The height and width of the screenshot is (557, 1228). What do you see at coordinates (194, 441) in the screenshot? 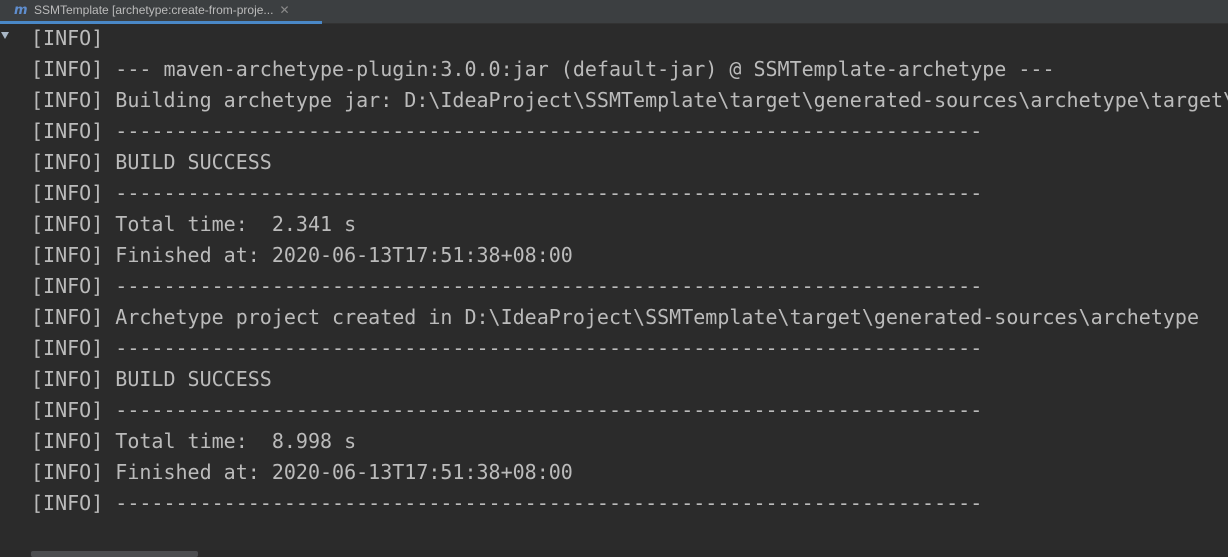
I see `console-line: [INFO] Total time: 8.998 s` at bounding box center [194, 441].